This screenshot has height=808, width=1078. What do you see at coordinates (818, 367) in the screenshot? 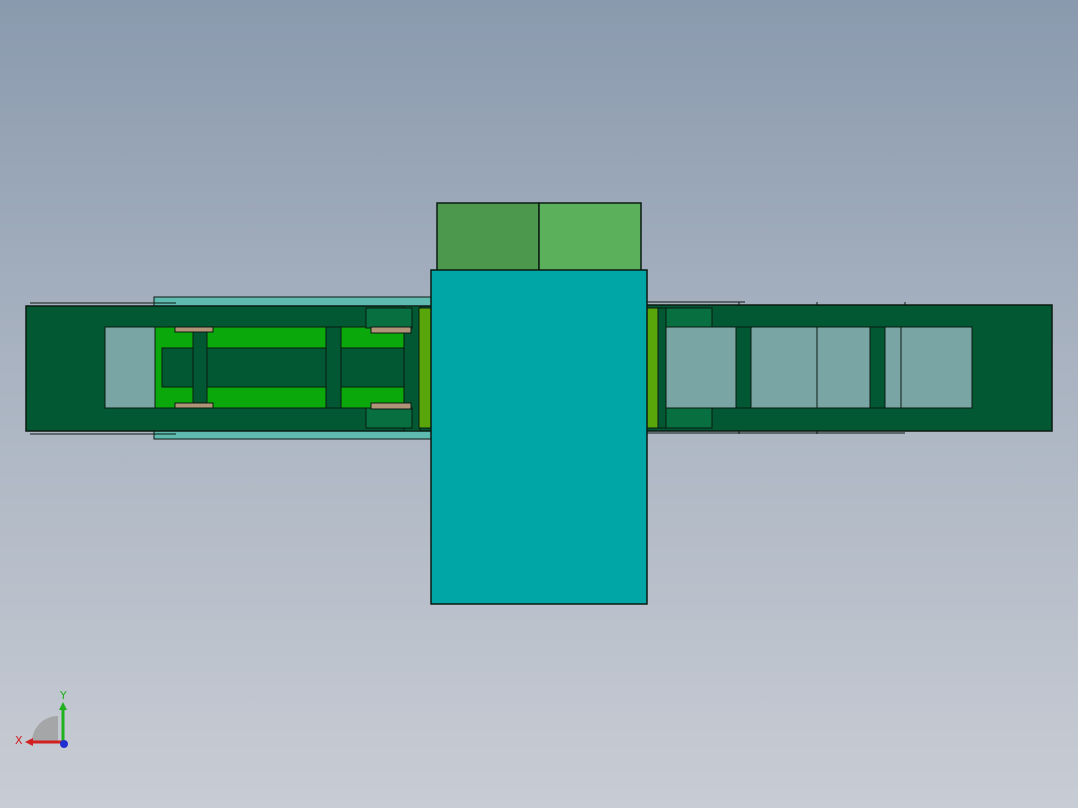
I see `right-arm-window` at bounding box center [818, 367].